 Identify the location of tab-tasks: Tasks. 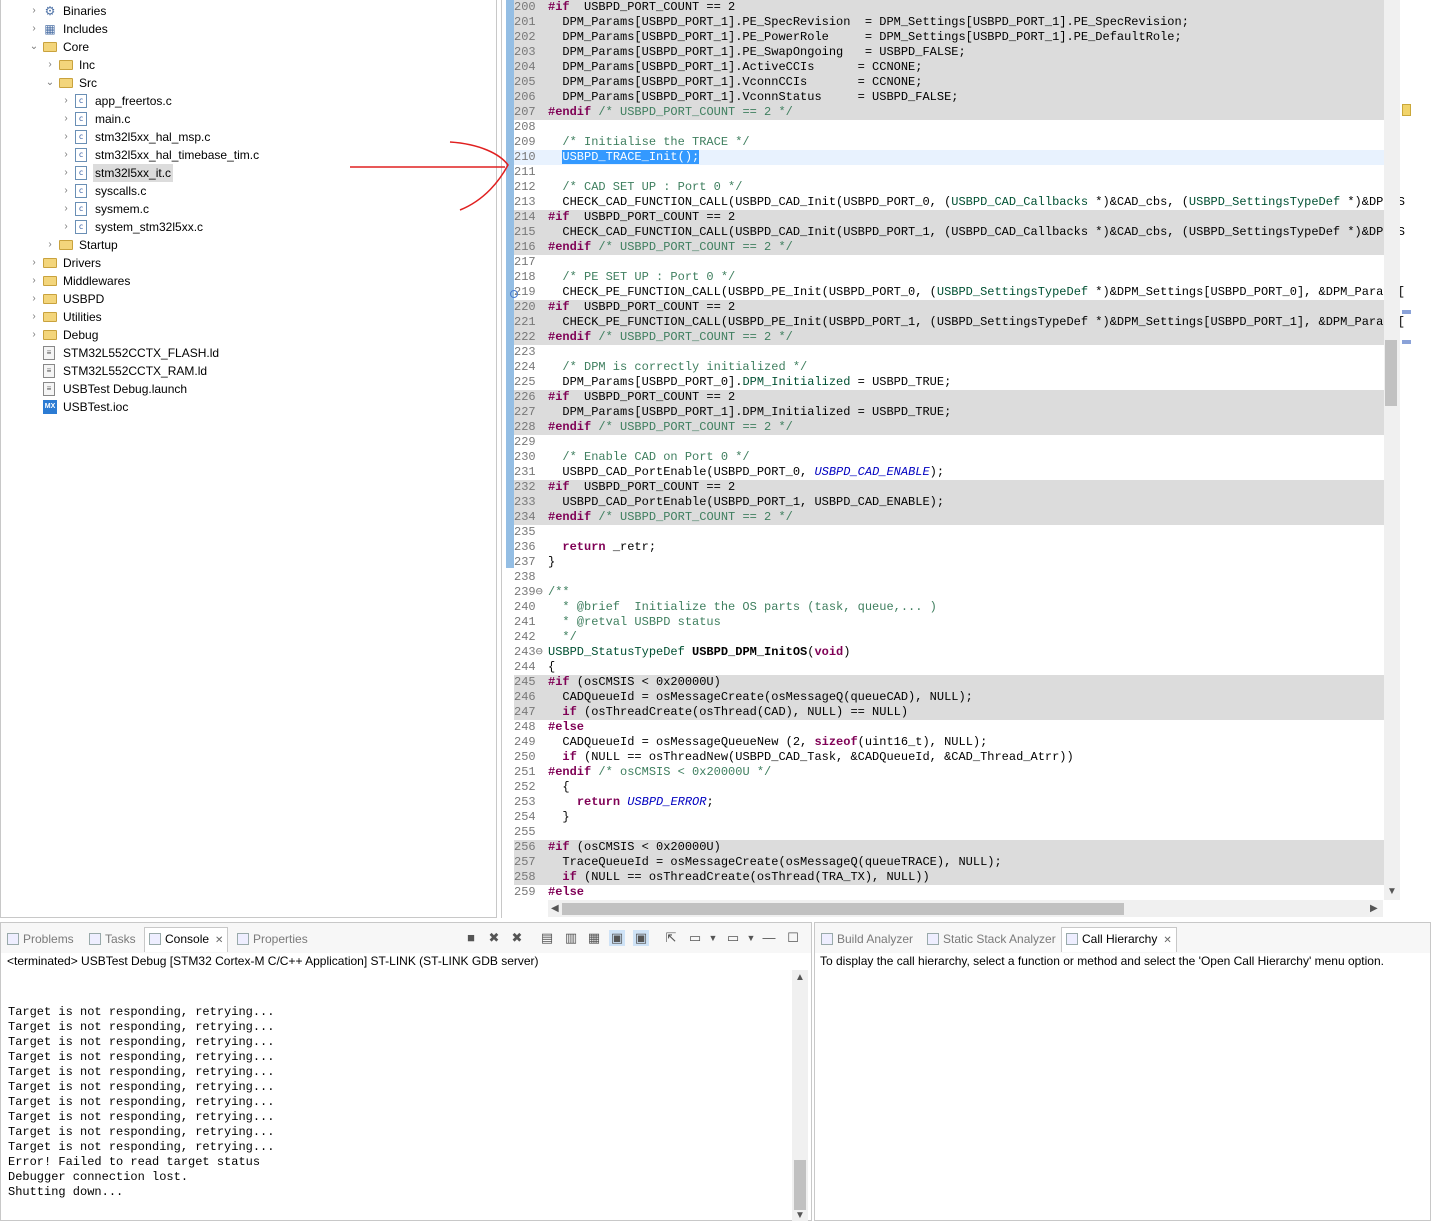
(112, 939).